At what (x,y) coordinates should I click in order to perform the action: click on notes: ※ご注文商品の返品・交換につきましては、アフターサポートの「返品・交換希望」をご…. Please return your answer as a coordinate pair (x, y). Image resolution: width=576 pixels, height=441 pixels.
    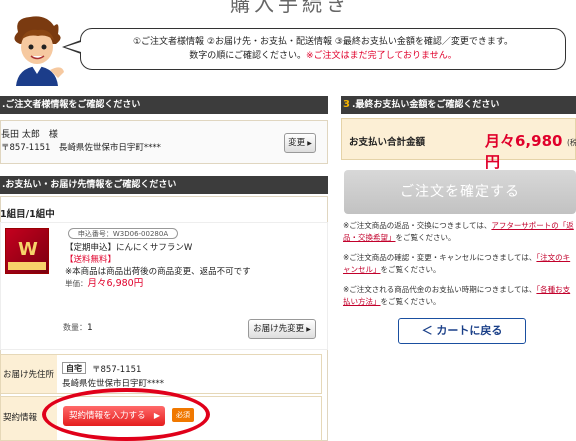
    Looking at the image, I should click on (459, 268).